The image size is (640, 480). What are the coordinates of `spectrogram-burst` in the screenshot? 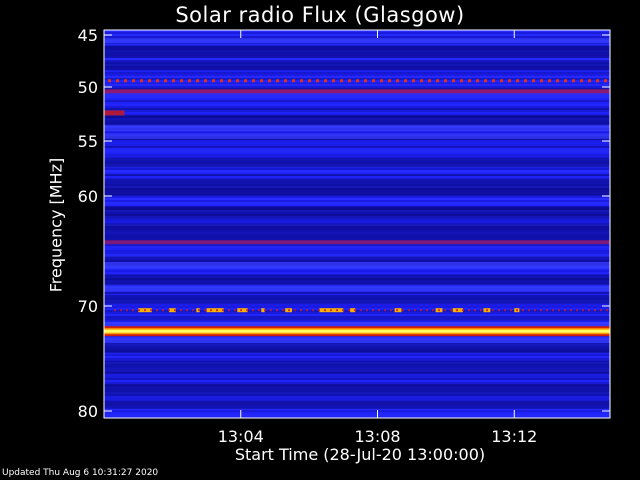 It's located at (398, 310).